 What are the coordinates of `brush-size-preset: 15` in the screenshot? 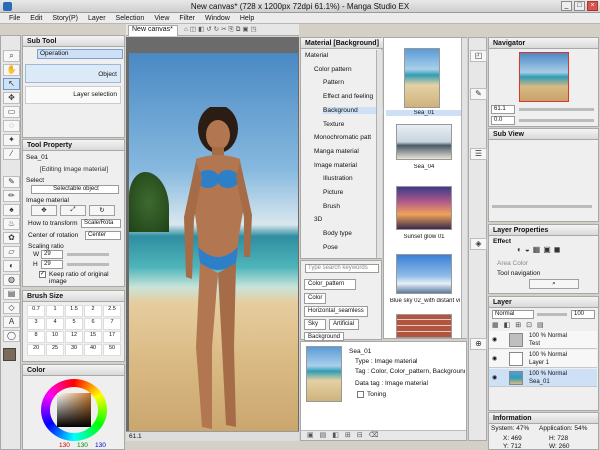 It's located at (93, 337).